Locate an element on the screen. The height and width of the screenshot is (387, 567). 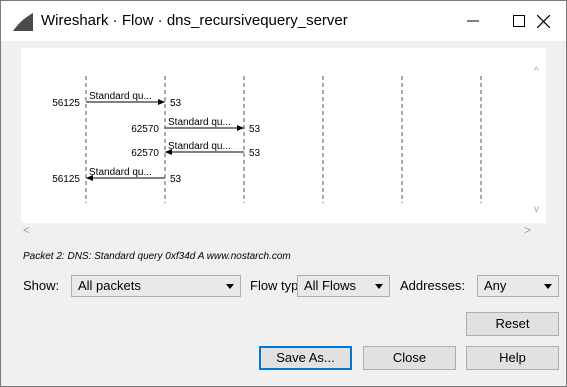
vertical-scrollbar: ^ v is located at coordinates (539, 135).